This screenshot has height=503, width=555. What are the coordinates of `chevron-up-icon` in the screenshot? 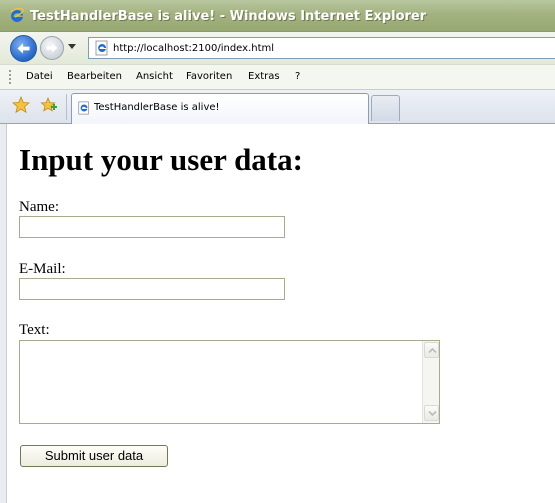 It's located at (432, 350).